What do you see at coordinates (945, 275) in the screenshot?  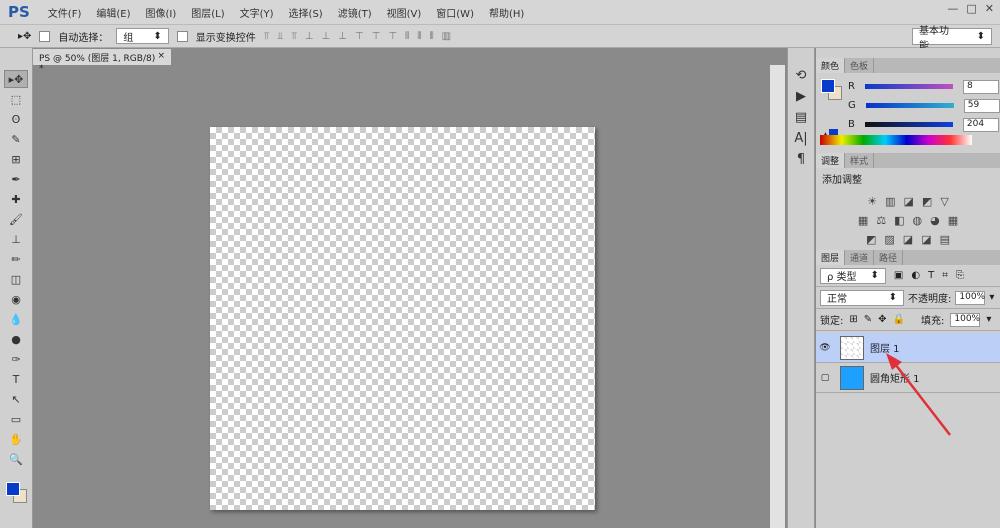 I see `shape-filter-icon: ⌗` at bounding box center [945, 275].